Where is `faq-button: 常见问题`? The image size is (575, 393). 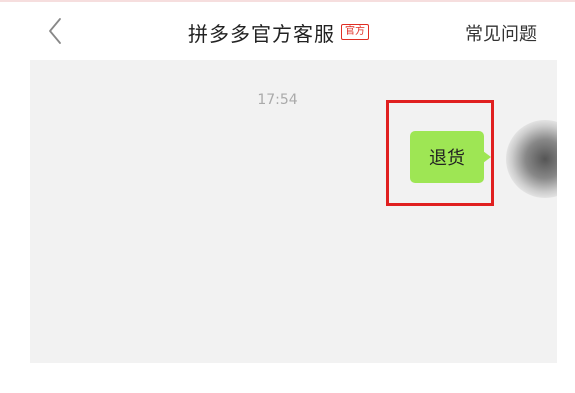
faq-button: 常见问题 is located at coordinates (501, 33).